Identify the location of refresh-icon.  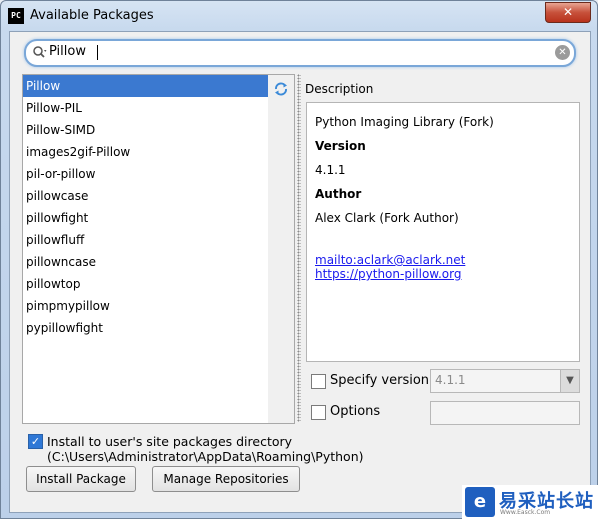
(281, 89).